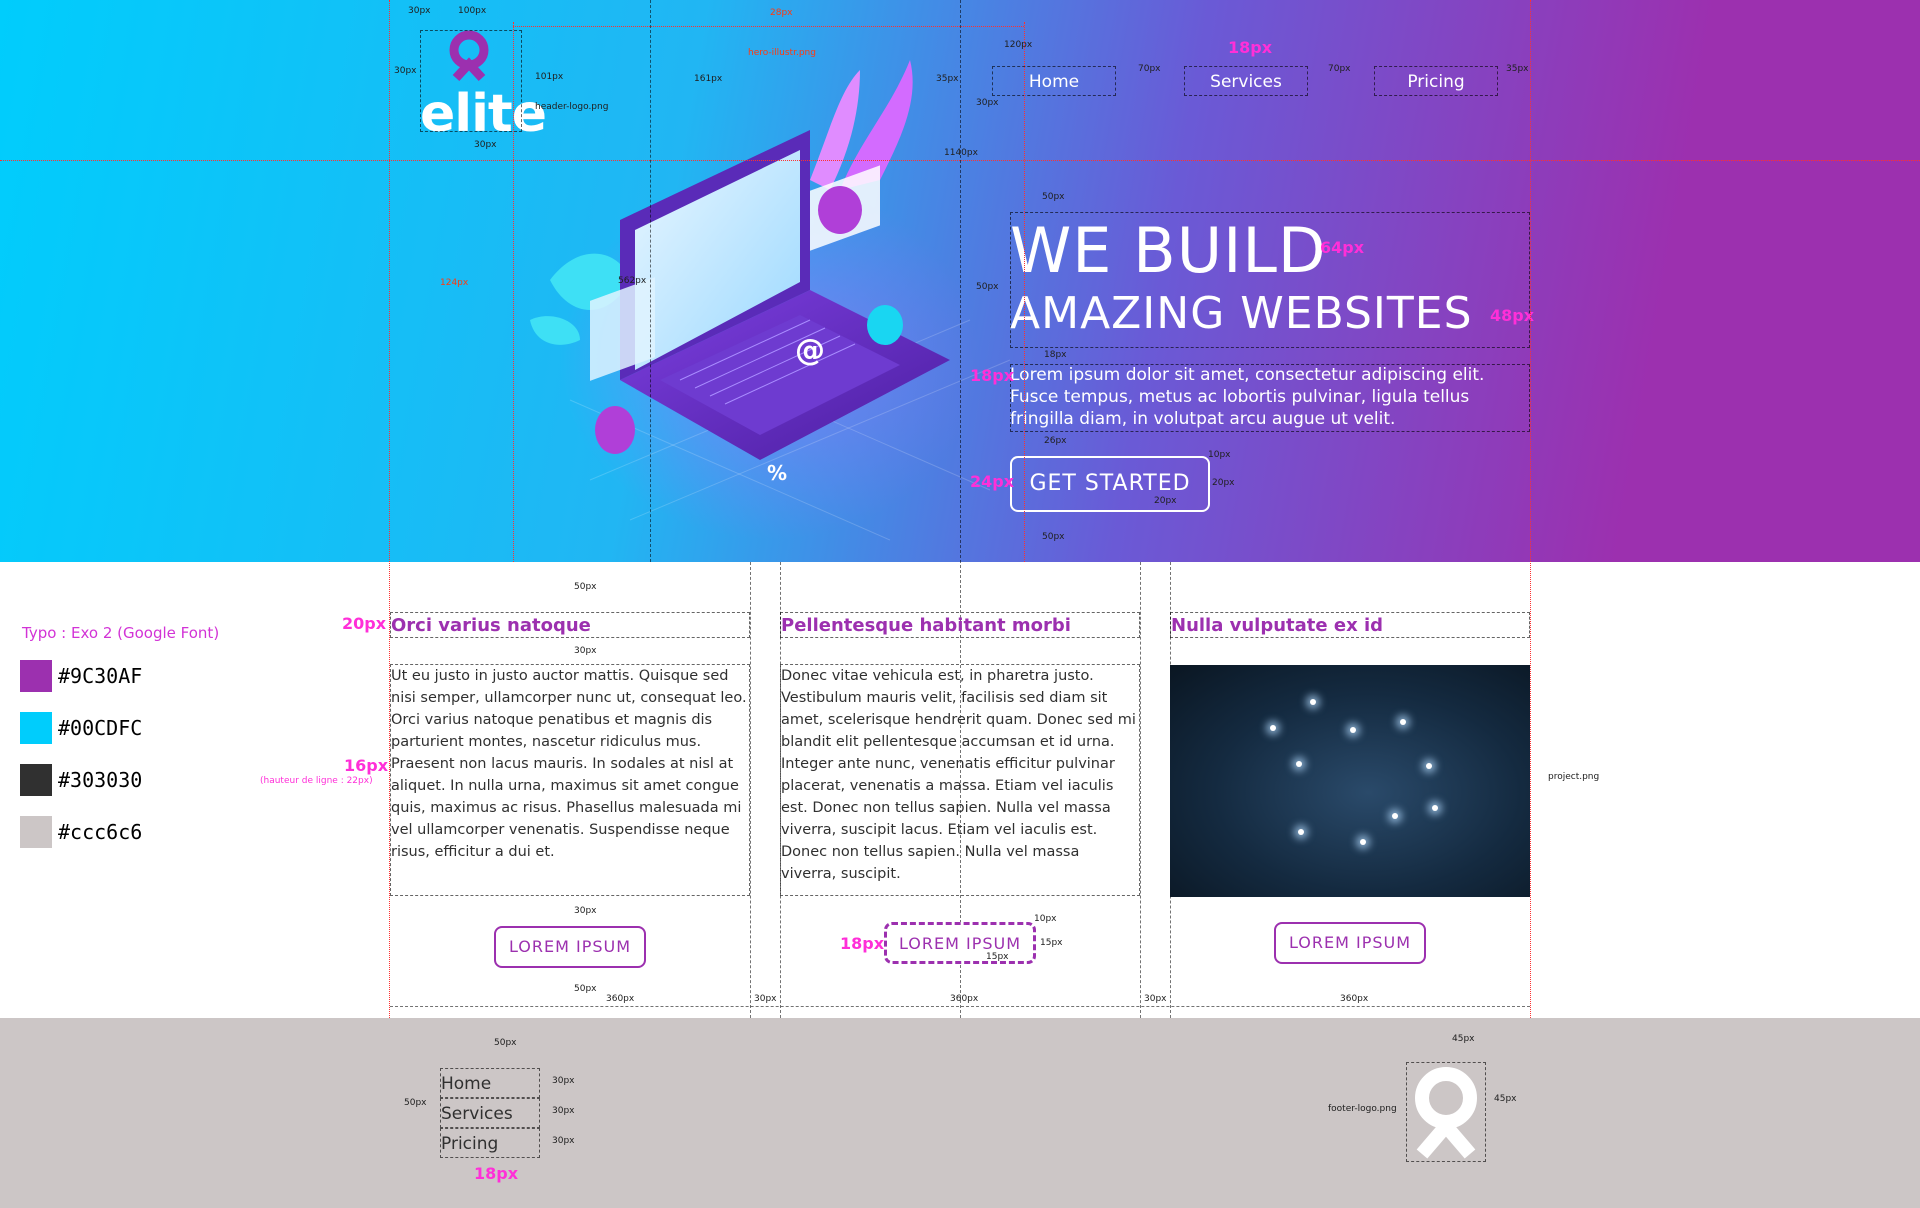 The image size is (1920, 1208). What do you see at coordinates (549, 77) in the screenshot?
I see `spec-label: 101px` at bounding box center [549, 77].